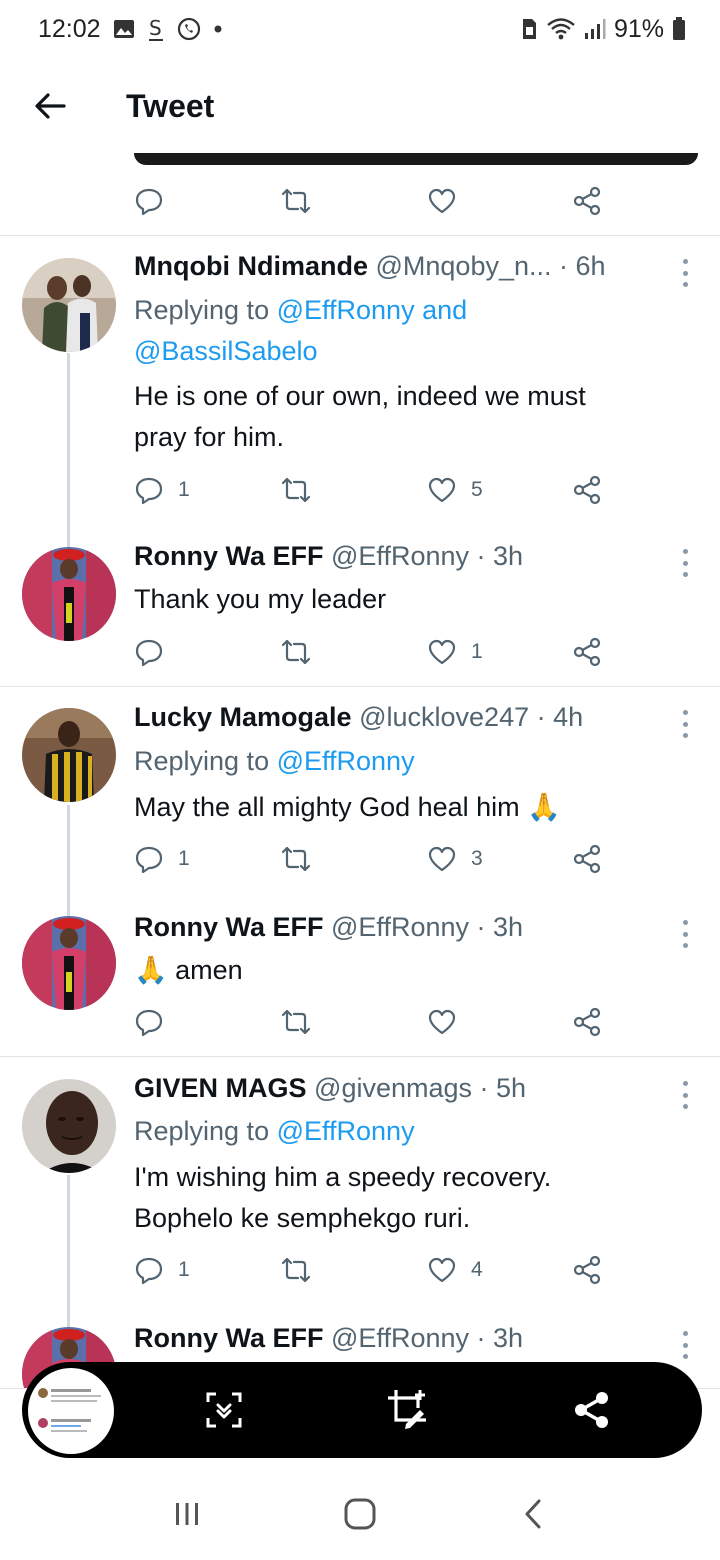 This screenshot has height=1560, width=720. I want to click on system-back-button, so click(533, 1514).